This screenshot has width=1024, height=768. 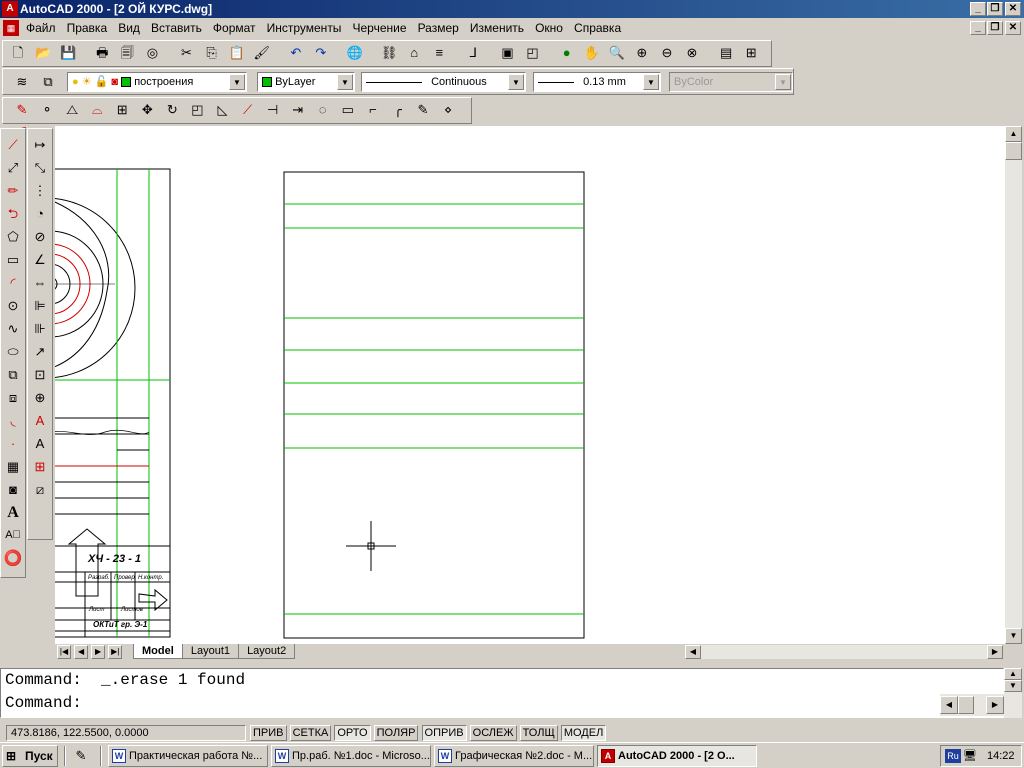 I want to click on rotate-icon: ↻, so click(x=172, y=110).